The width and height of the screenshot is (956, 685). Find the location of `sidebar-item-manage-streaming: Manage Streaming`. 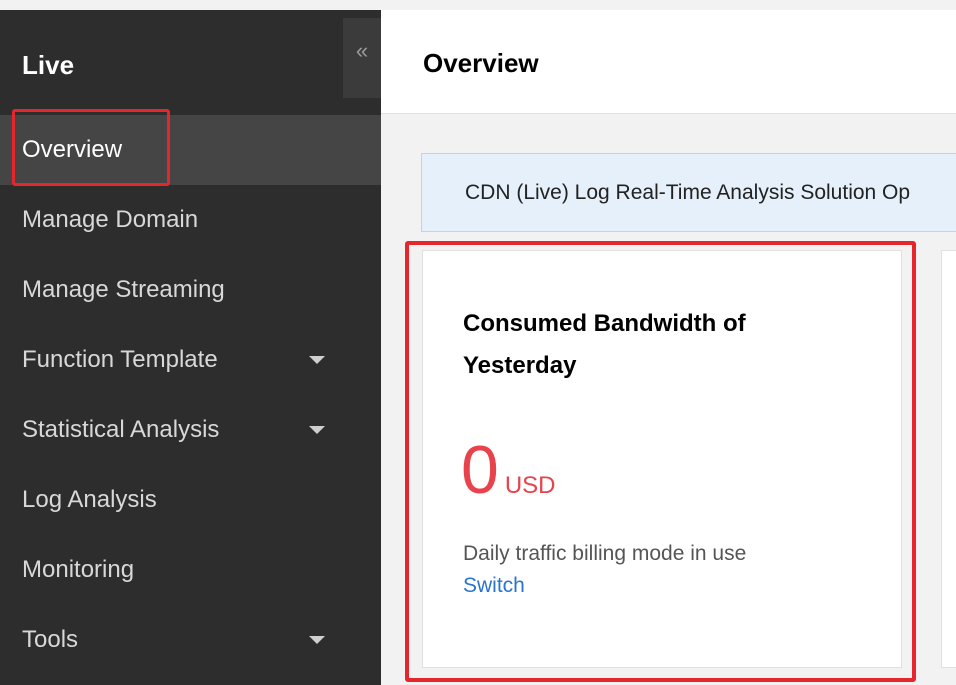

sidebar-item-manage-streaming: Manage Streaming is located at coordinates (190, 290).